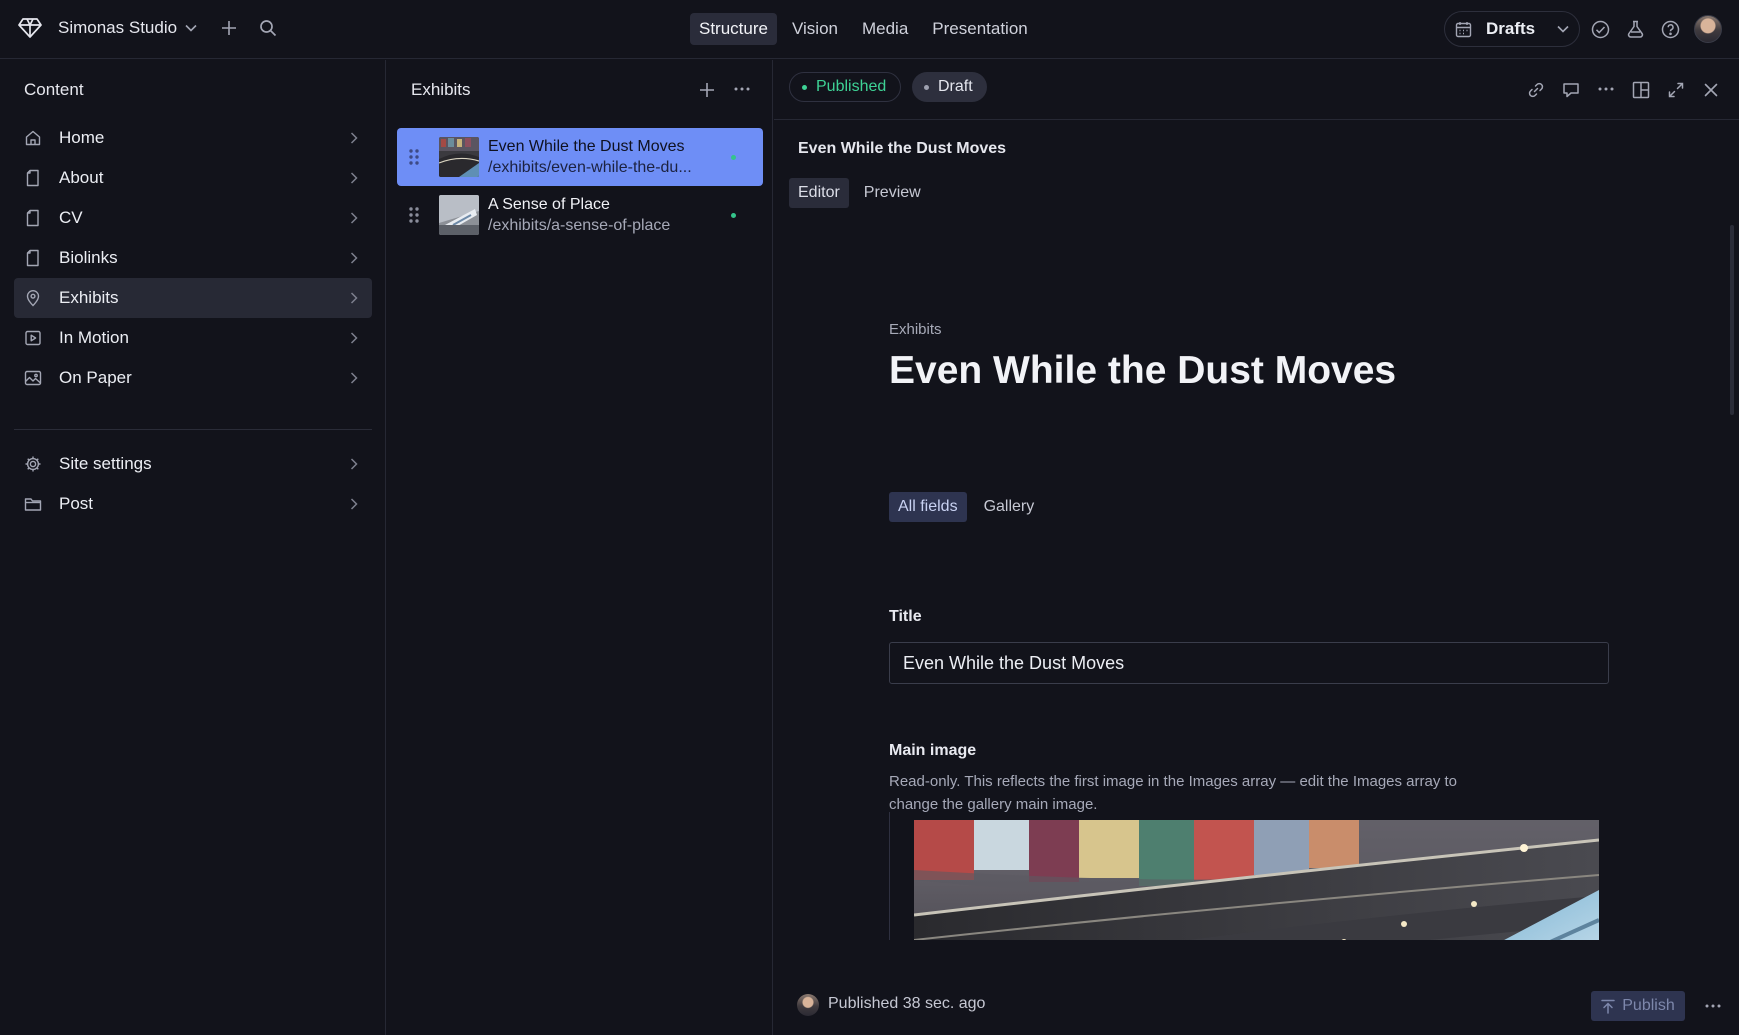 The image size is (1739, 1035). What do you see at coordinates (955, 86) in the screenshot?
I see `draft-label: Draft` at bounding box center [955, 86].